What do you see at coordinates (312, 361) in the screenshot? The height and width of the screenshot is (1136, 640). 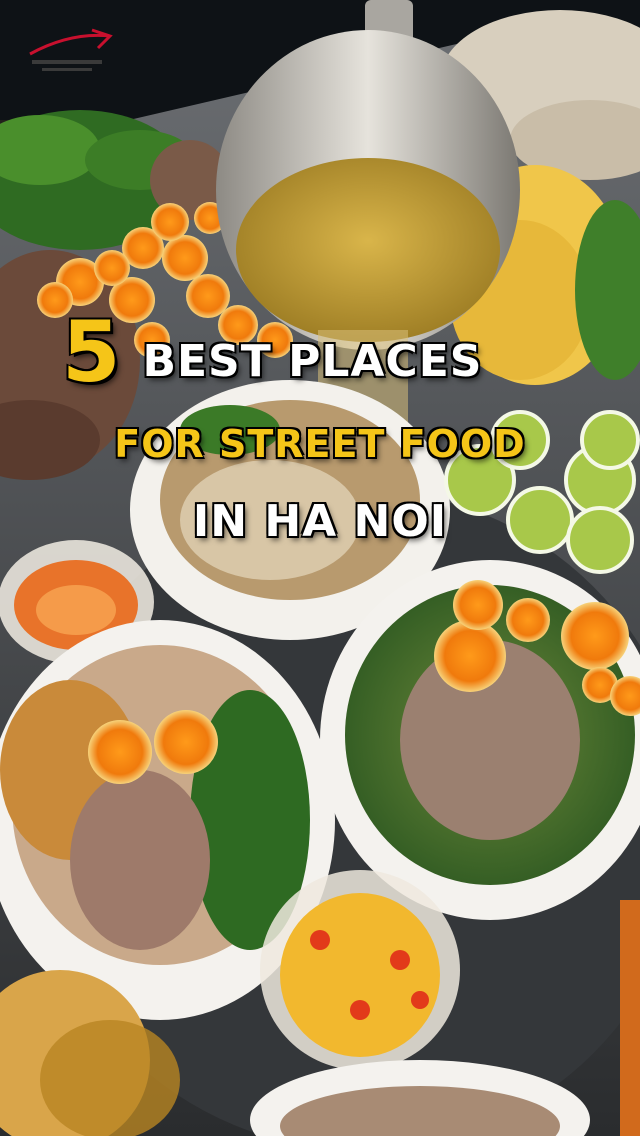 I see `headline-best-places: BEST PLACES` at bounding box center [312, 361].